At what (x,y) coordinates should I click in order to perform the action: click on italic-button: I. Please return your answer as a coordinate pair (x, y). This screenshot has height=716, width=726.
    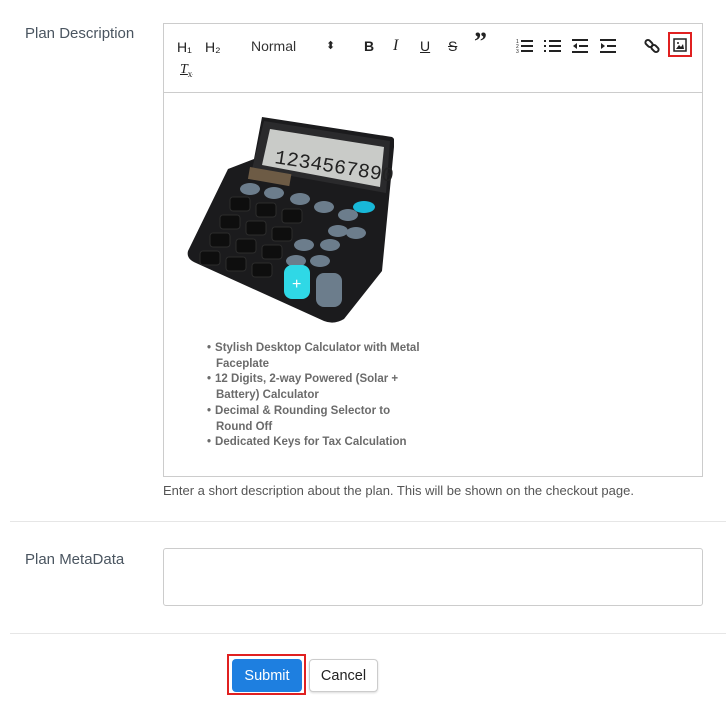
    Looking at the image, I should click on (395, 46).